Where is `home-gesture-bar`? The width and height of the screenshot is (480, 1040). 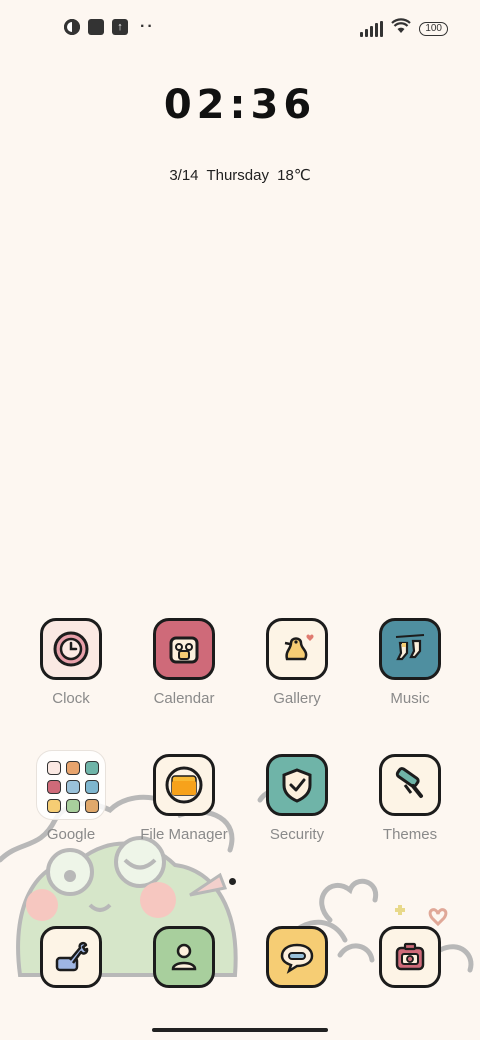 home-gesture-bar is located at coordinates (240, 1030).